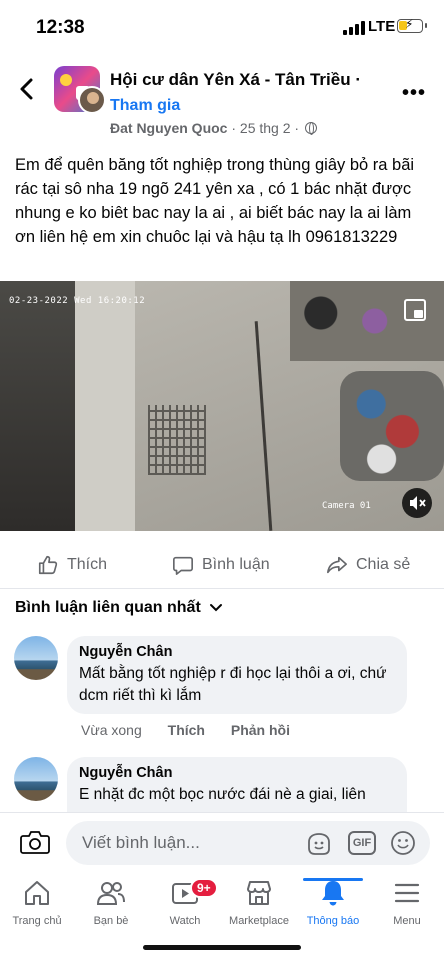  What do you see at coordinates (222, 842) in the screenshot?
I see `comment-composer: GIF` at bounding box center [222, 842].